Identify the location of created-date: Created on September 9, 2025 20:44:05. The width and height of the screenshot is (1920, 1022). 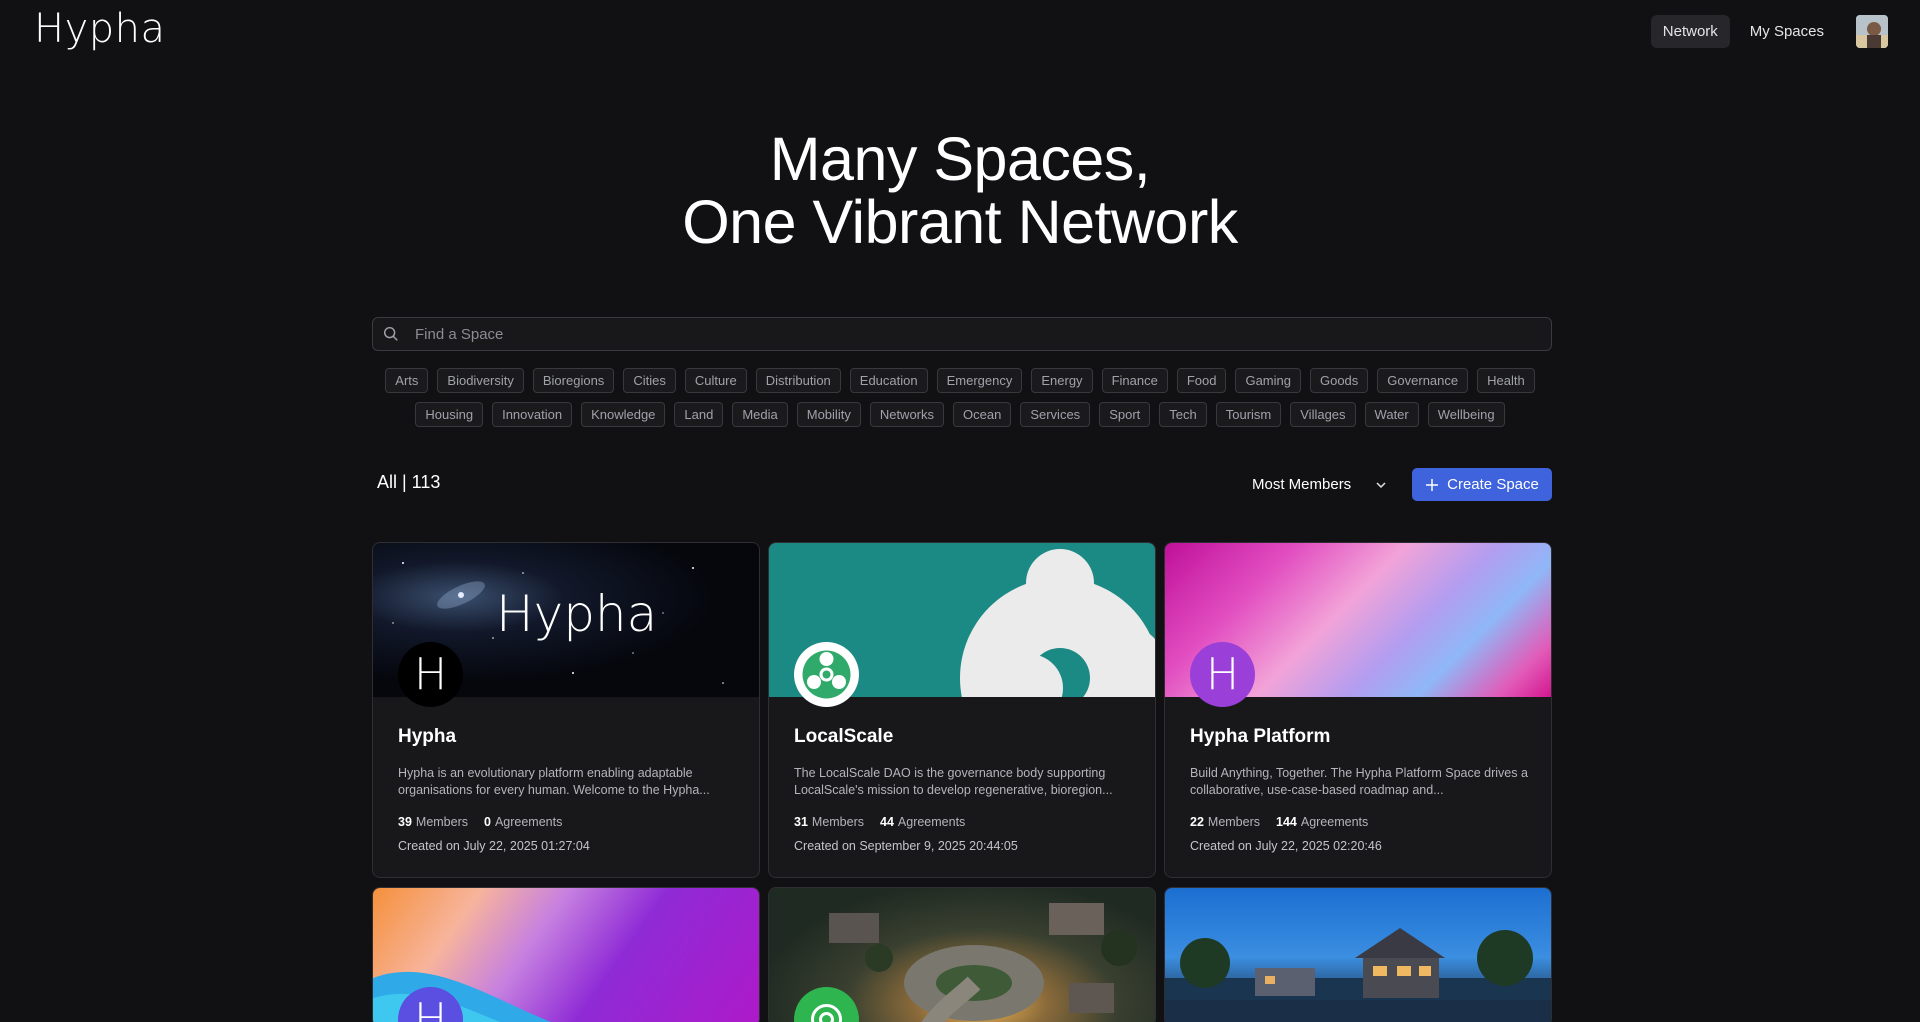
(906, 846).